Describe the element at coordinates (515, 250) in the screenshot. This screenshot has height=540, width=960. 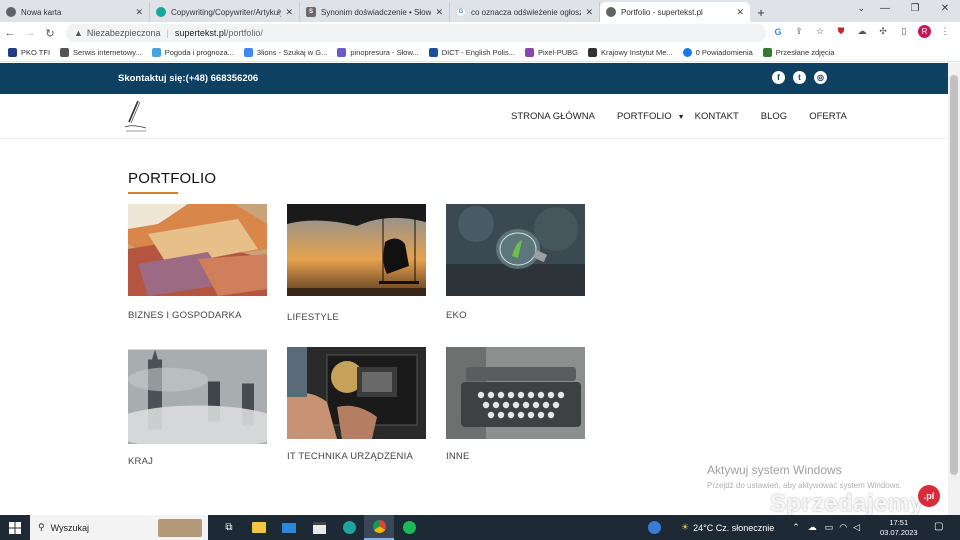
I see `eco-lightbulb-image` at that location.